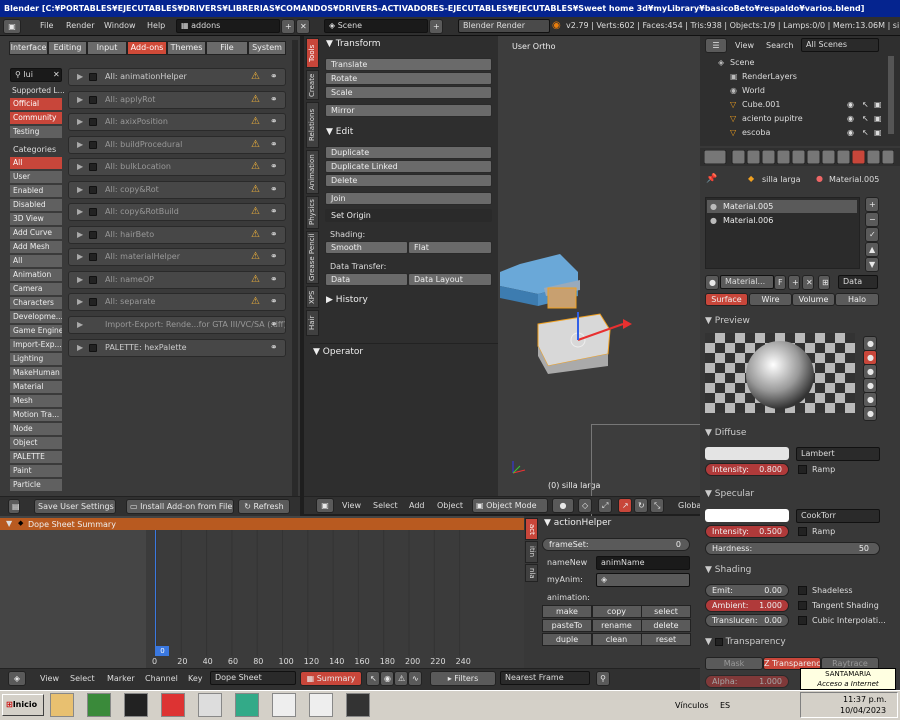  Describe the element at coordinates (872, 249) in the screenshot. I see `move-slot-up-button: ▲` at that location.